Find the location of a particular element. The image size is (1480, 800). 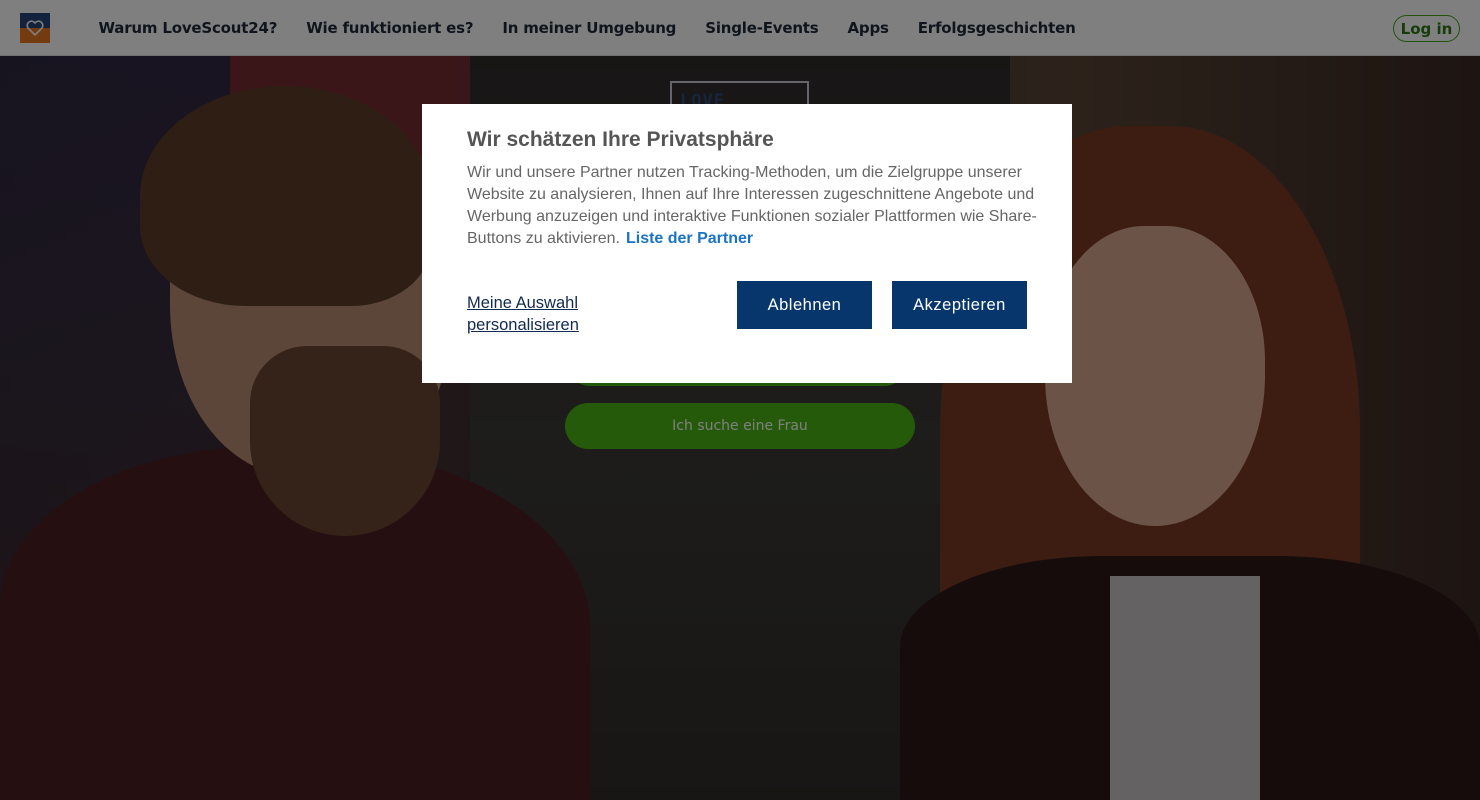

dialog-title: Wir schätzen Ihre Privatsphäre is located at coordinates (620, 139).